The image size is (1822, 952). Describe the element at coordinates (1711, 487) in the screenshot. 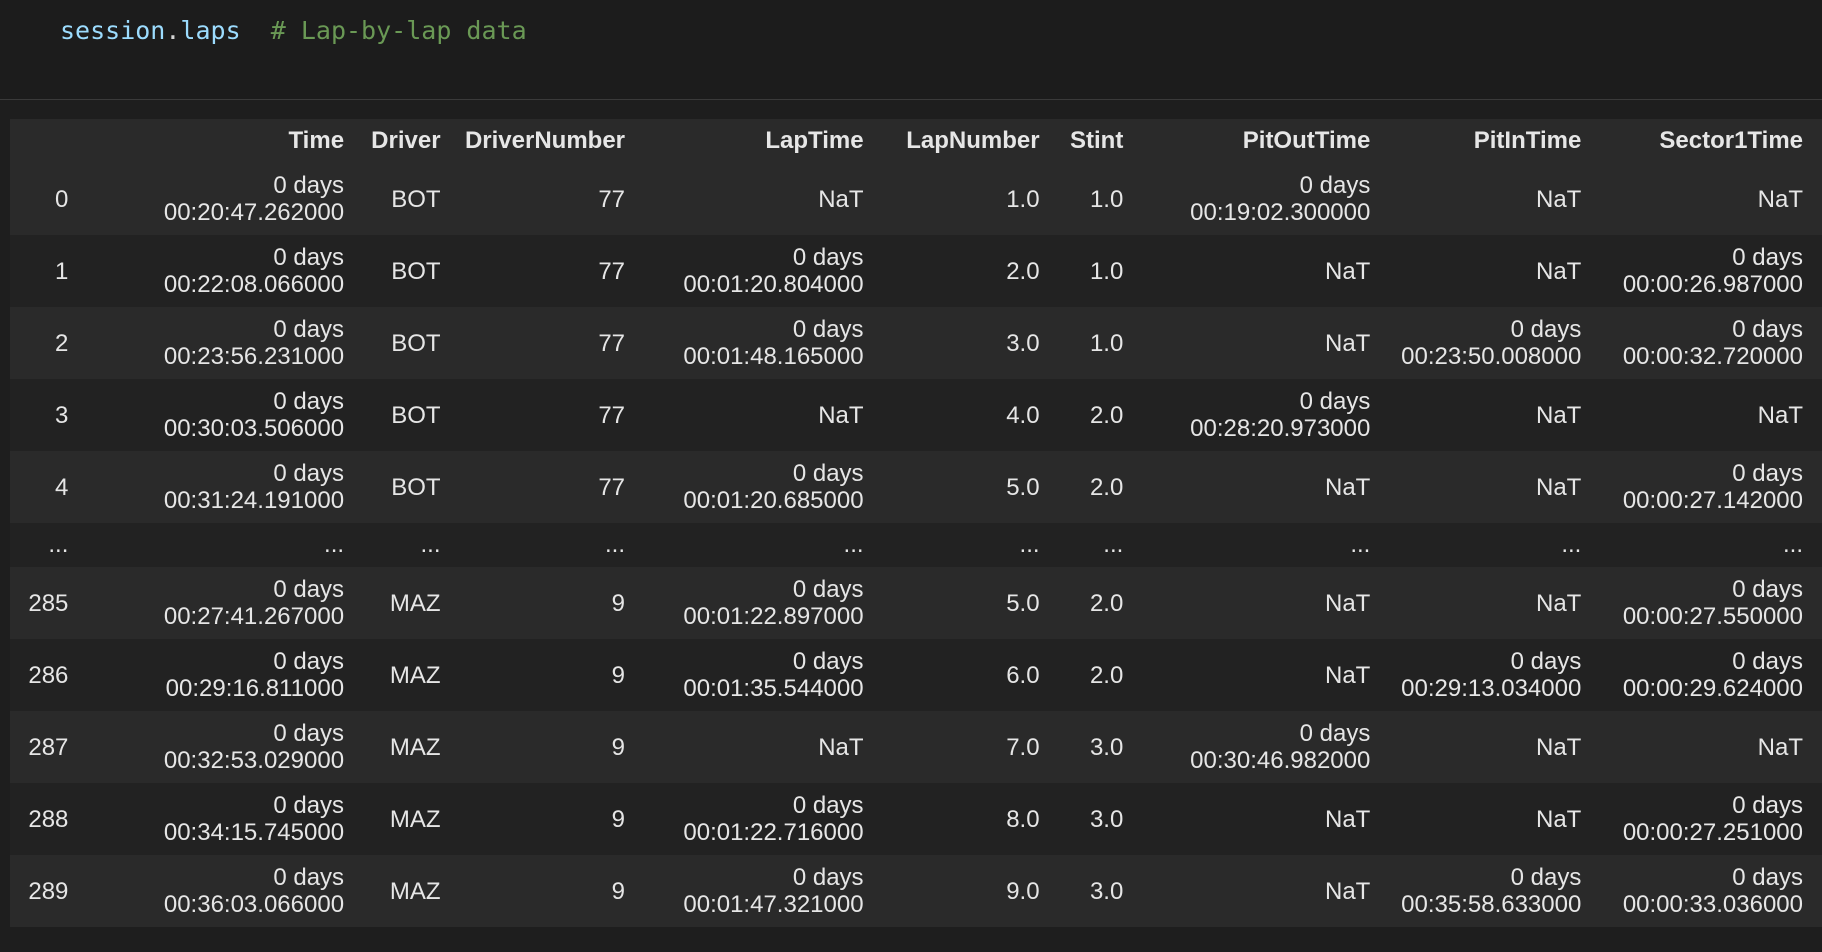

I see `table-cell: 0 days 00:00:27.142000` at that location.